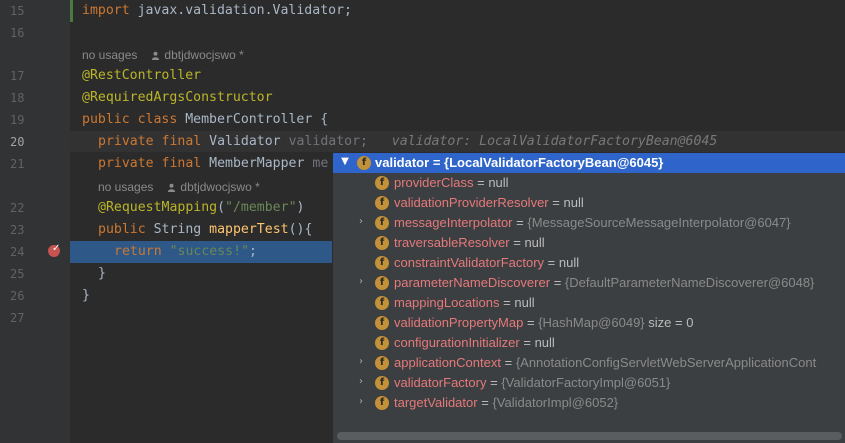 The image size is (845, 443). What do you see at coordinates (213, 163) in the screenshot?
I see `code-line-21: private final MemberMapper me` at bounding box center [213, 163].